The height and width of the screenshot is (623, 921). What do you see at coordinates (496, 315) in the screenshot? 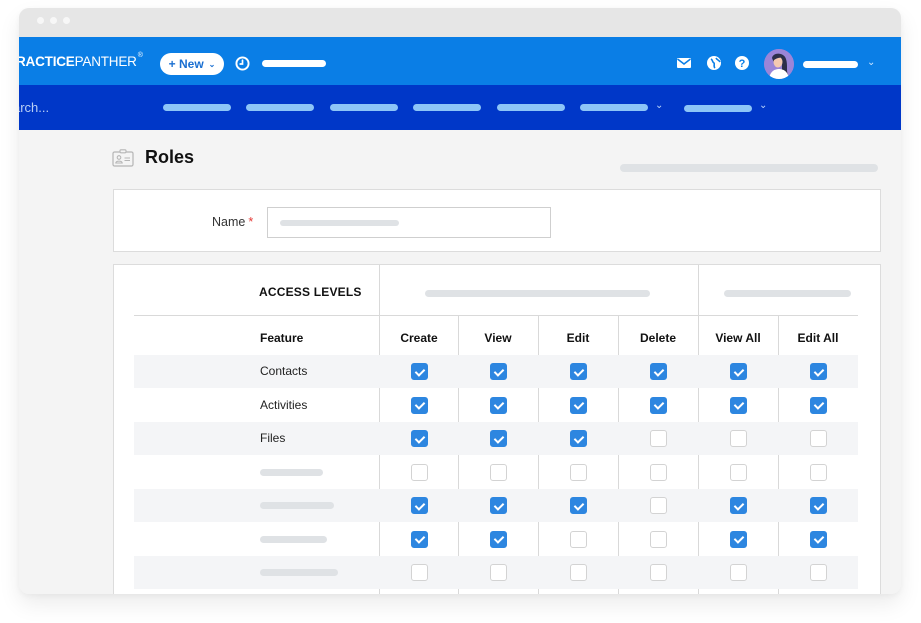
I see `header-divider` at bounding box center [496, 315].